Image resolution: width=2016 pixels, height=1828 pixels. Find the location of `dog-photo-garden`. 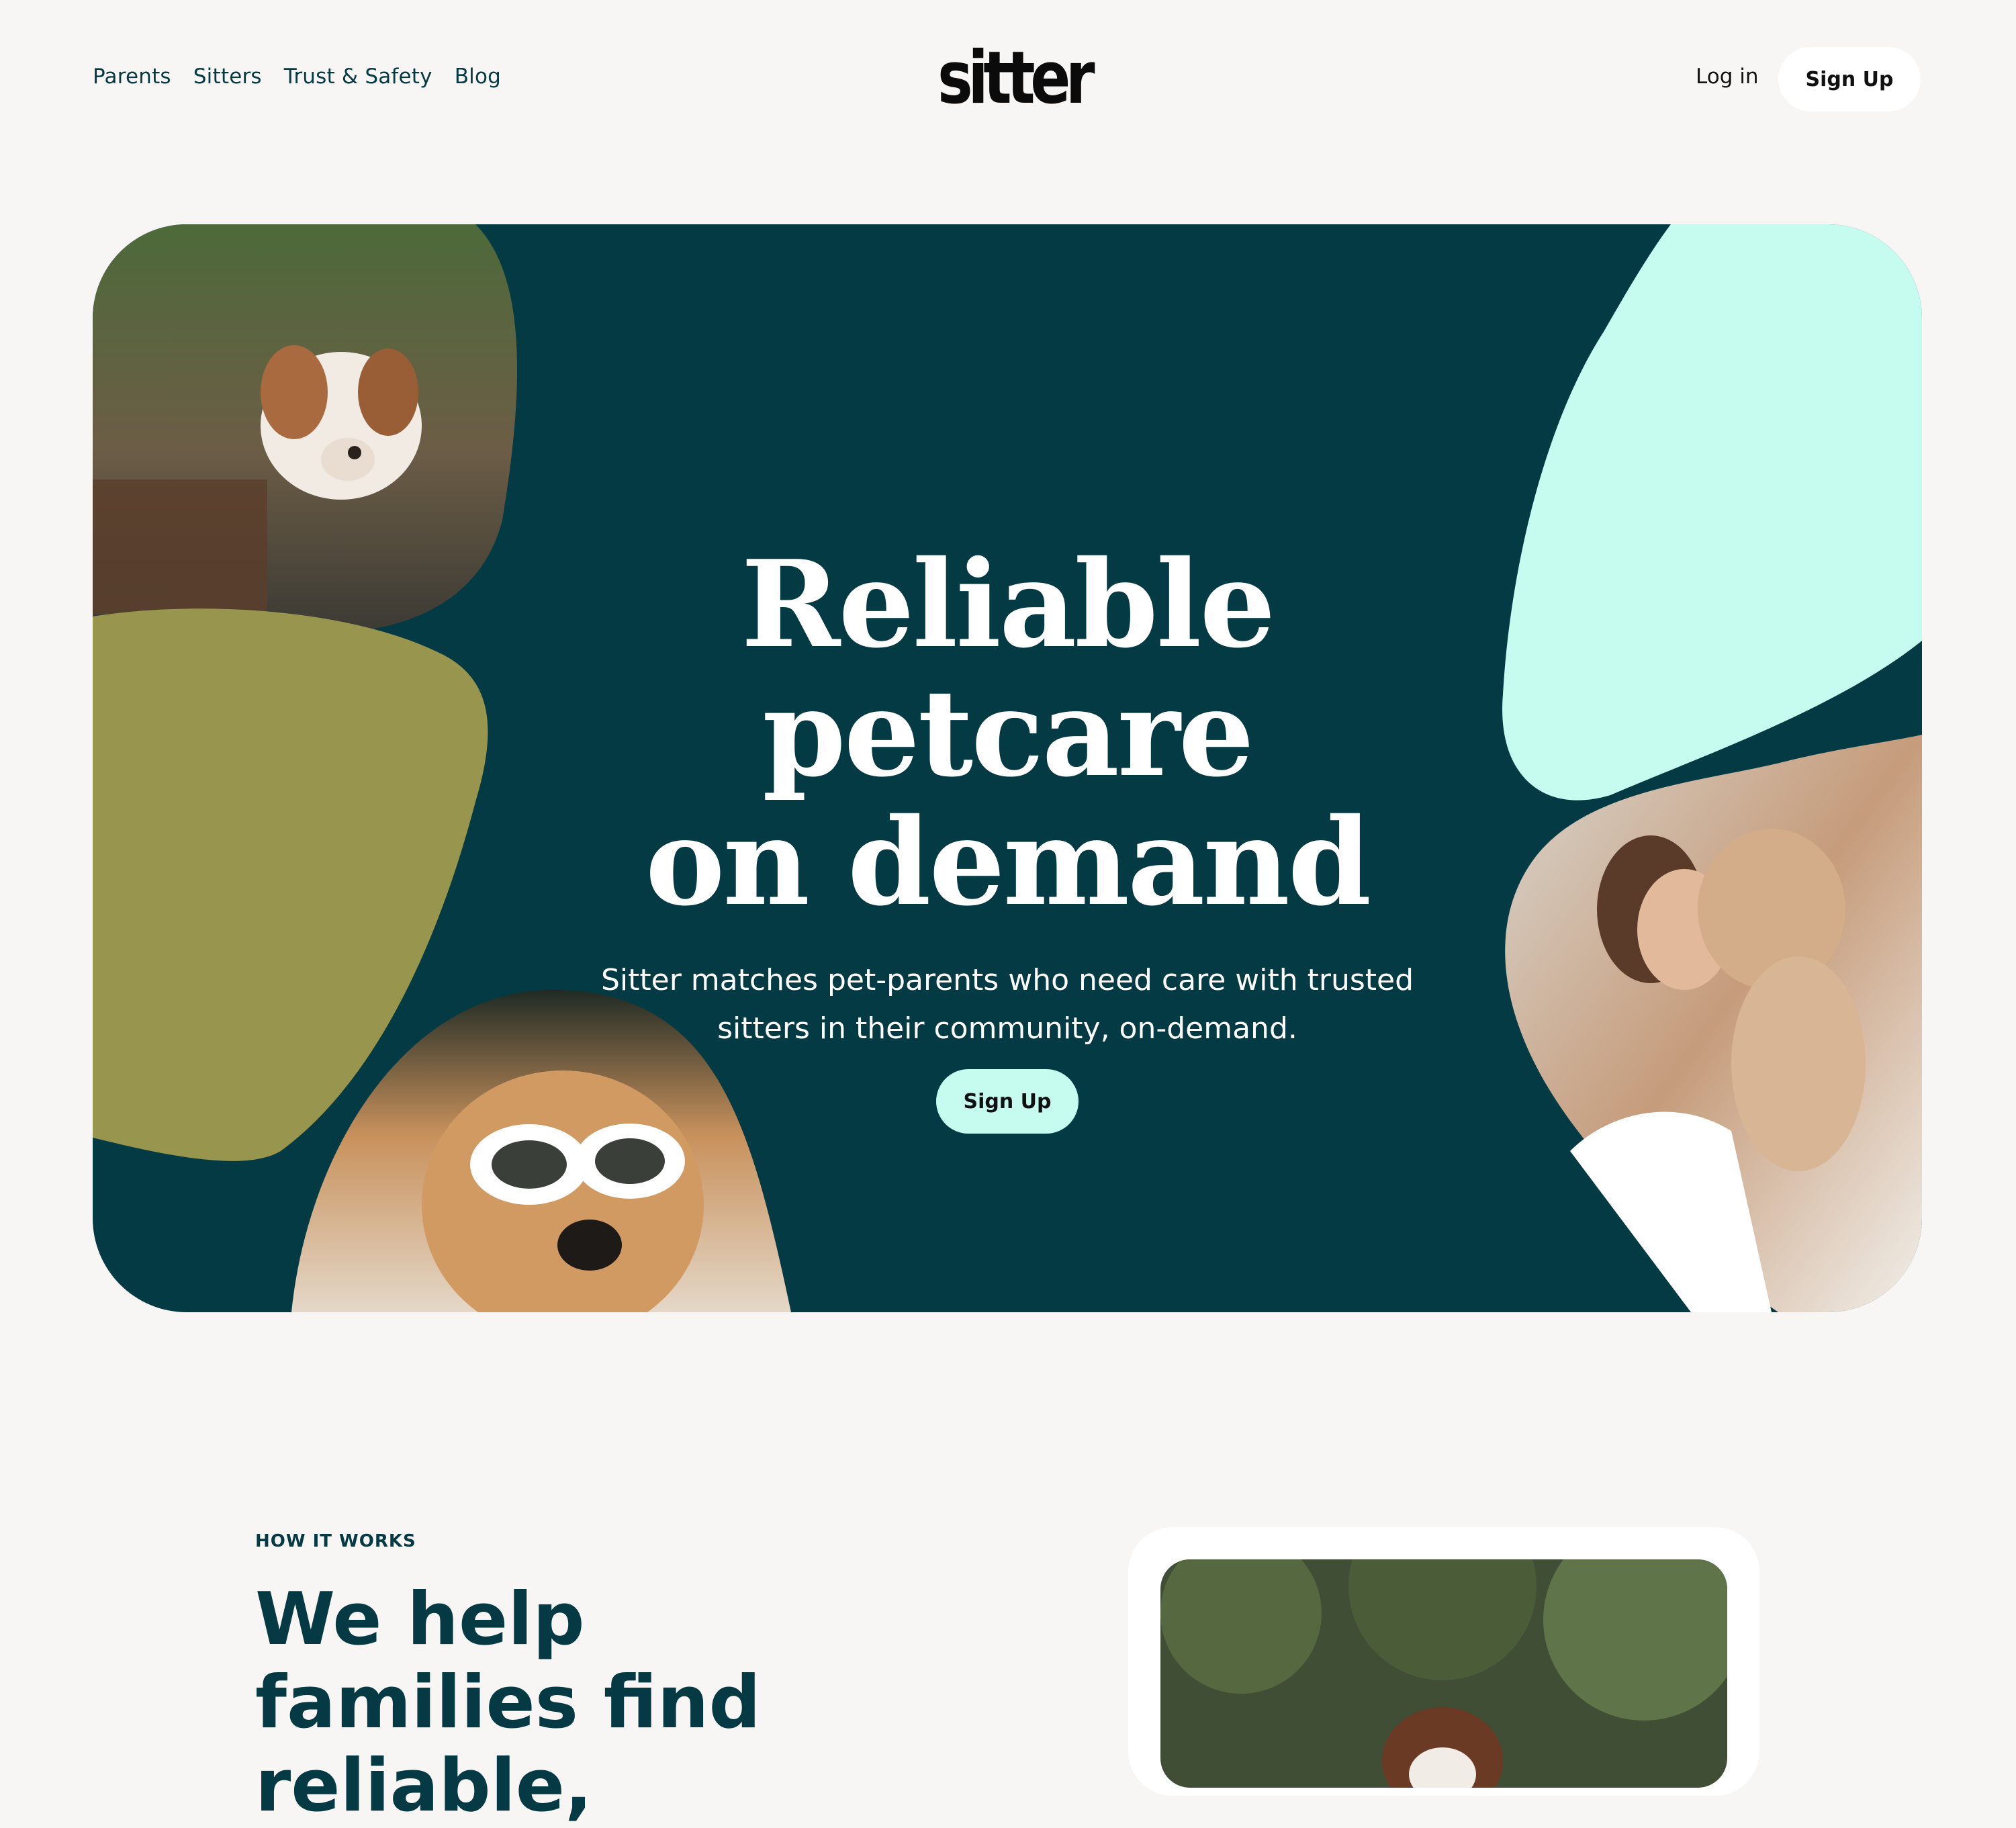

dog-photo-garden is located at coordinates (1443, 1673).